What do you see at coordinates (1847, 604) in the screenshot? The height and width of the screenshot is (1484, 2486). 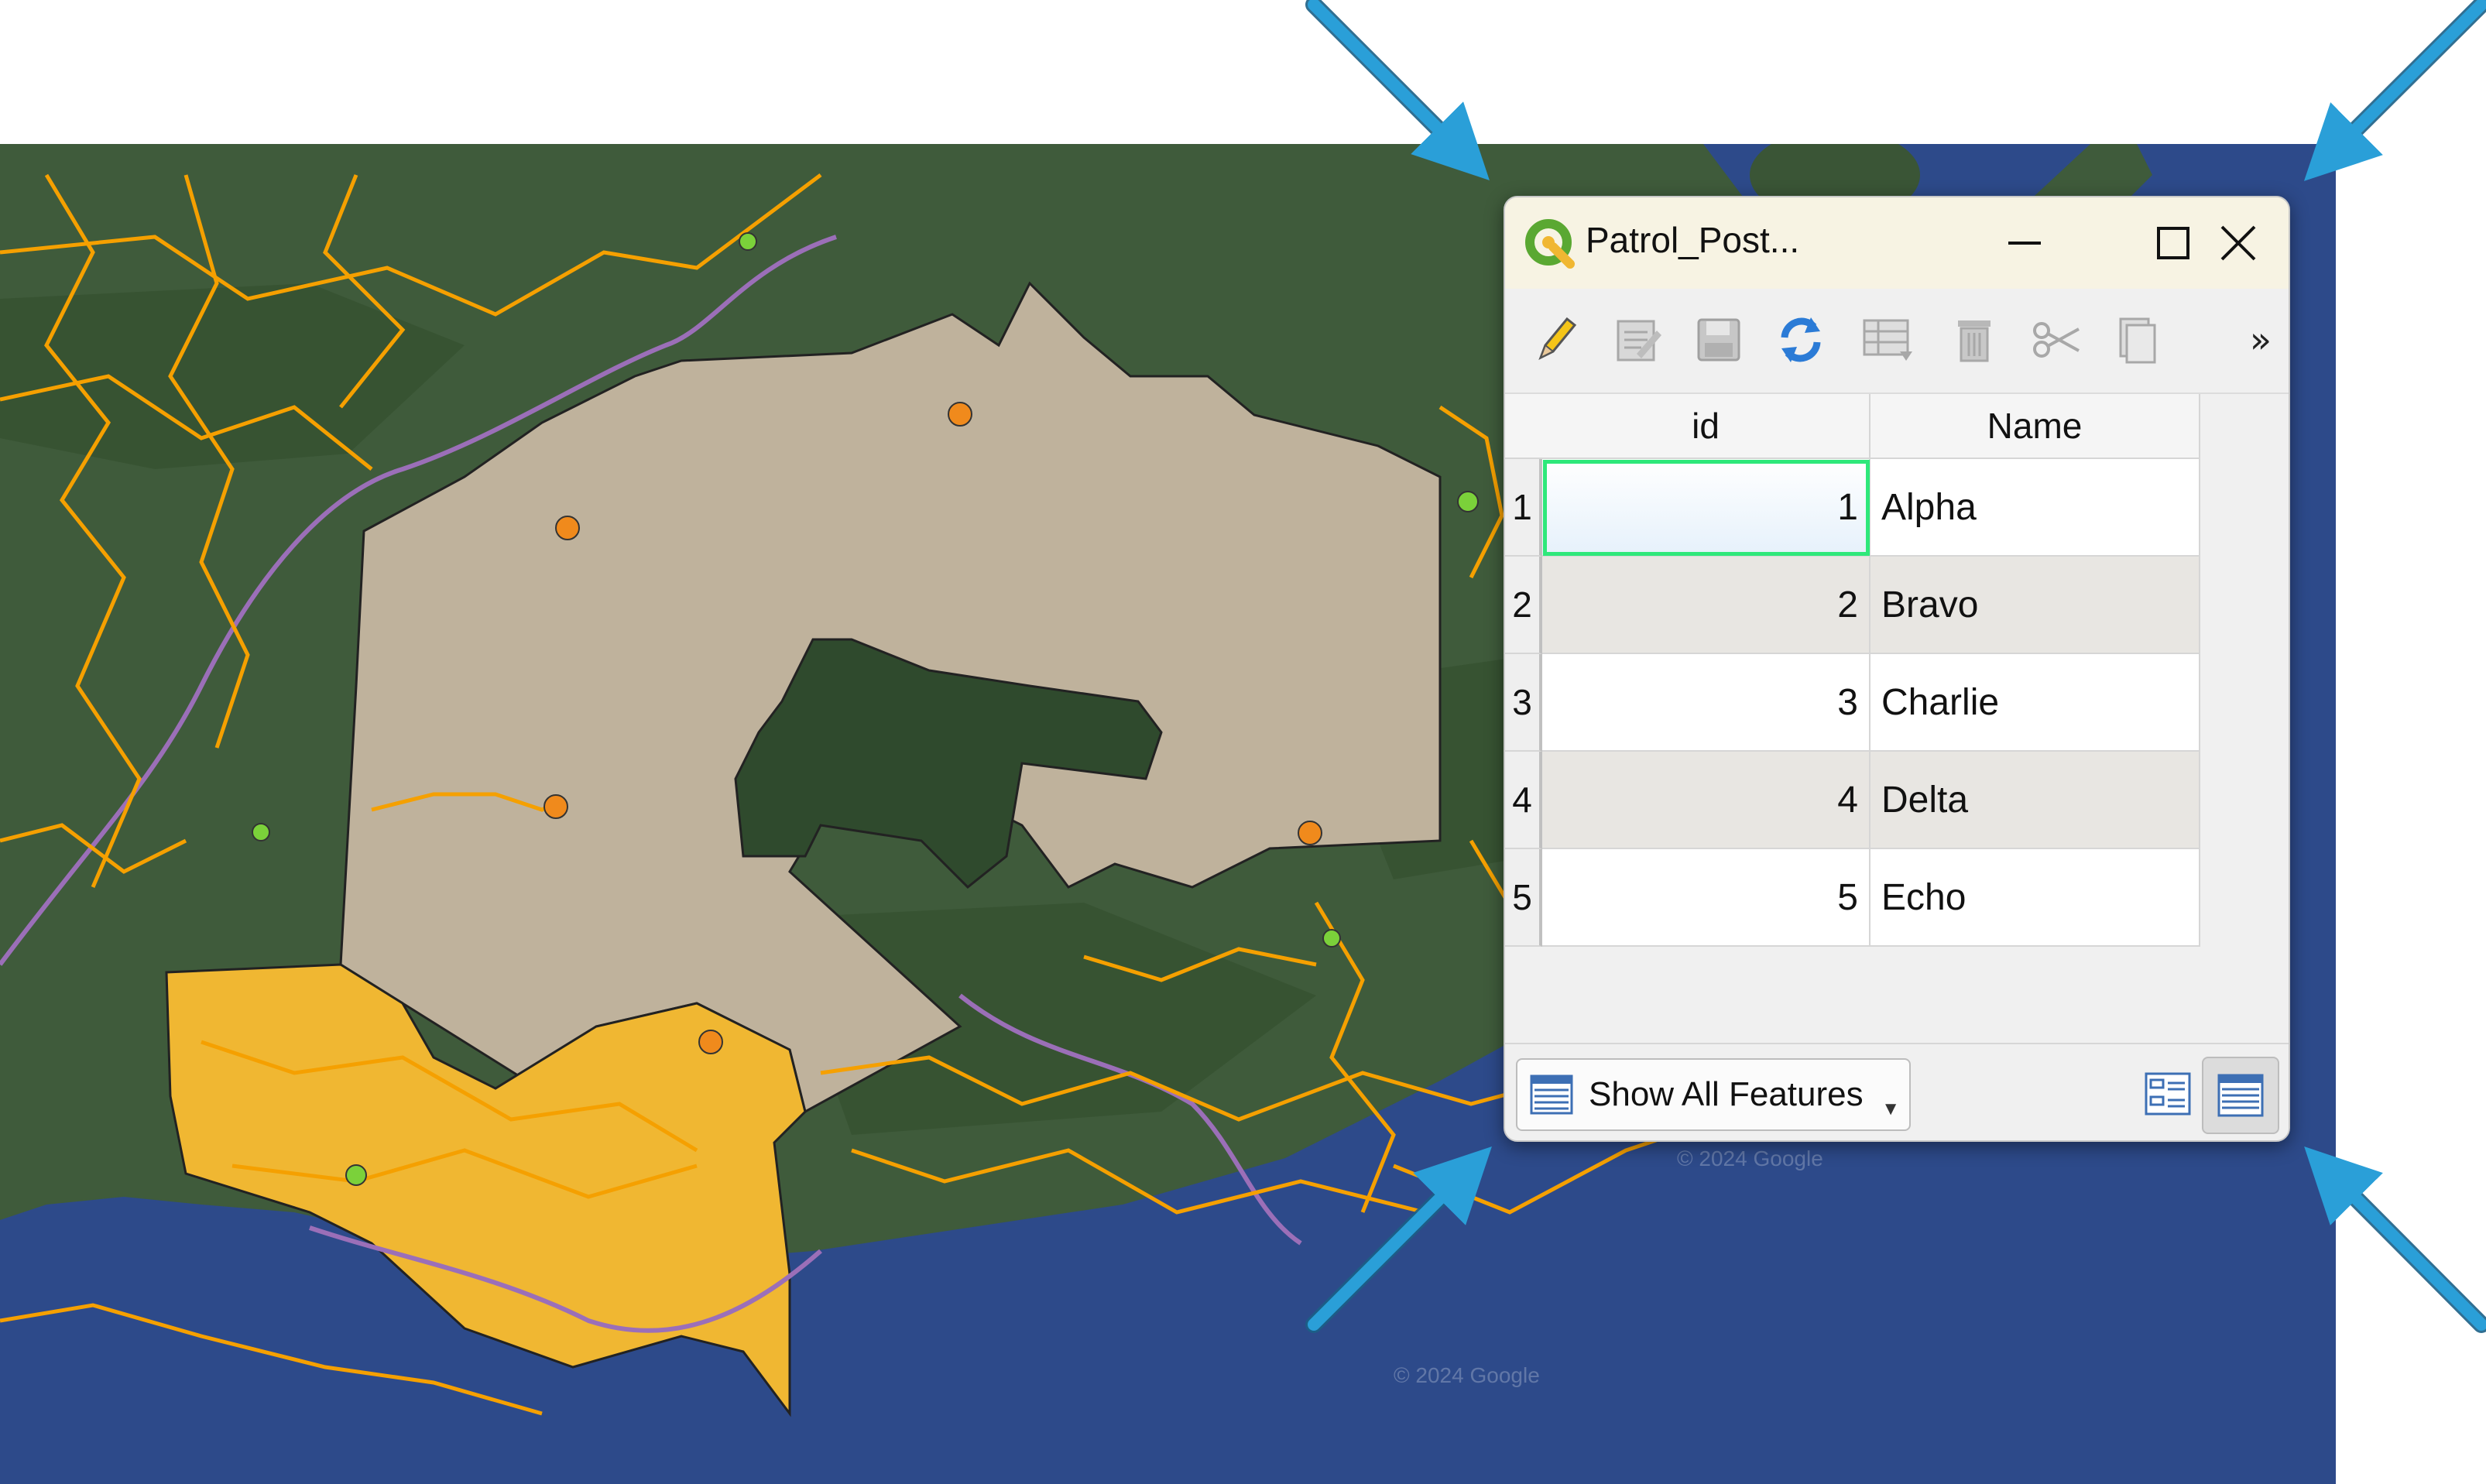 I see `cell-id-value: 2` at bounding box center [1847, 604].